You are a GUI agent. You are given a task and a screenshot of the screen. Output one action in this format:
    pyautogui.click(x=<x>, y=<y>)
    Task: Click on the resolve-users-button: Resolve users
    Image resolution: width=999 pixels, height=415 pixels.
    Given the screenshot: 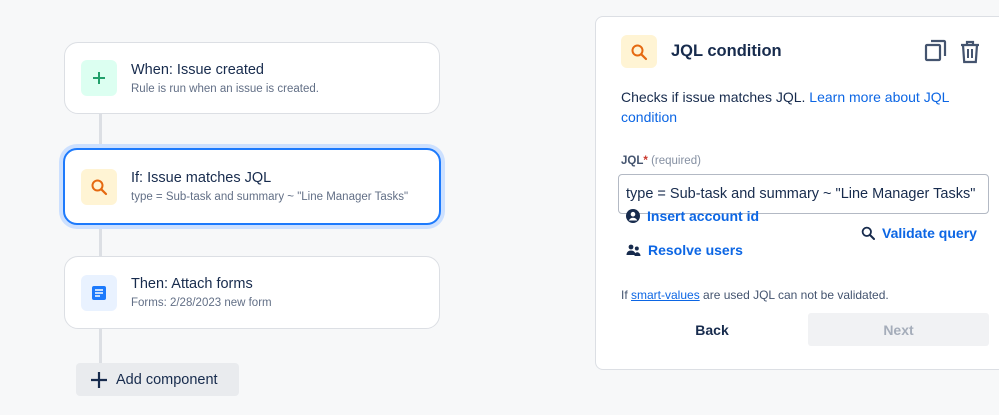 What is the action you would take?
    pyautogui.click(x=684, y=250)
    